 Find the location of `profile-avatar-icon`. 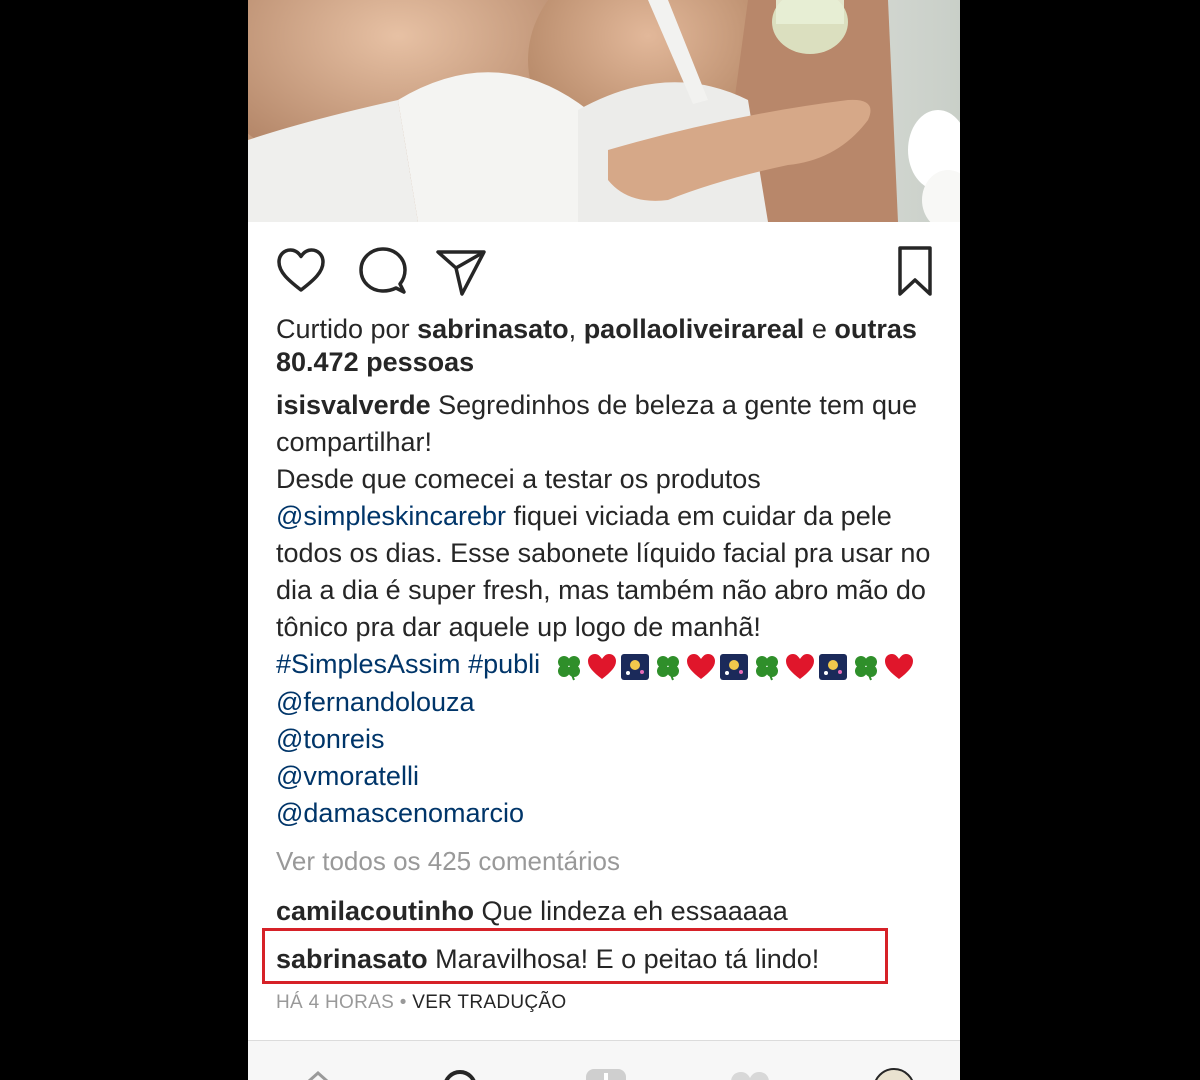

profile-avatar-icon is located at coordinates (894, 1073).